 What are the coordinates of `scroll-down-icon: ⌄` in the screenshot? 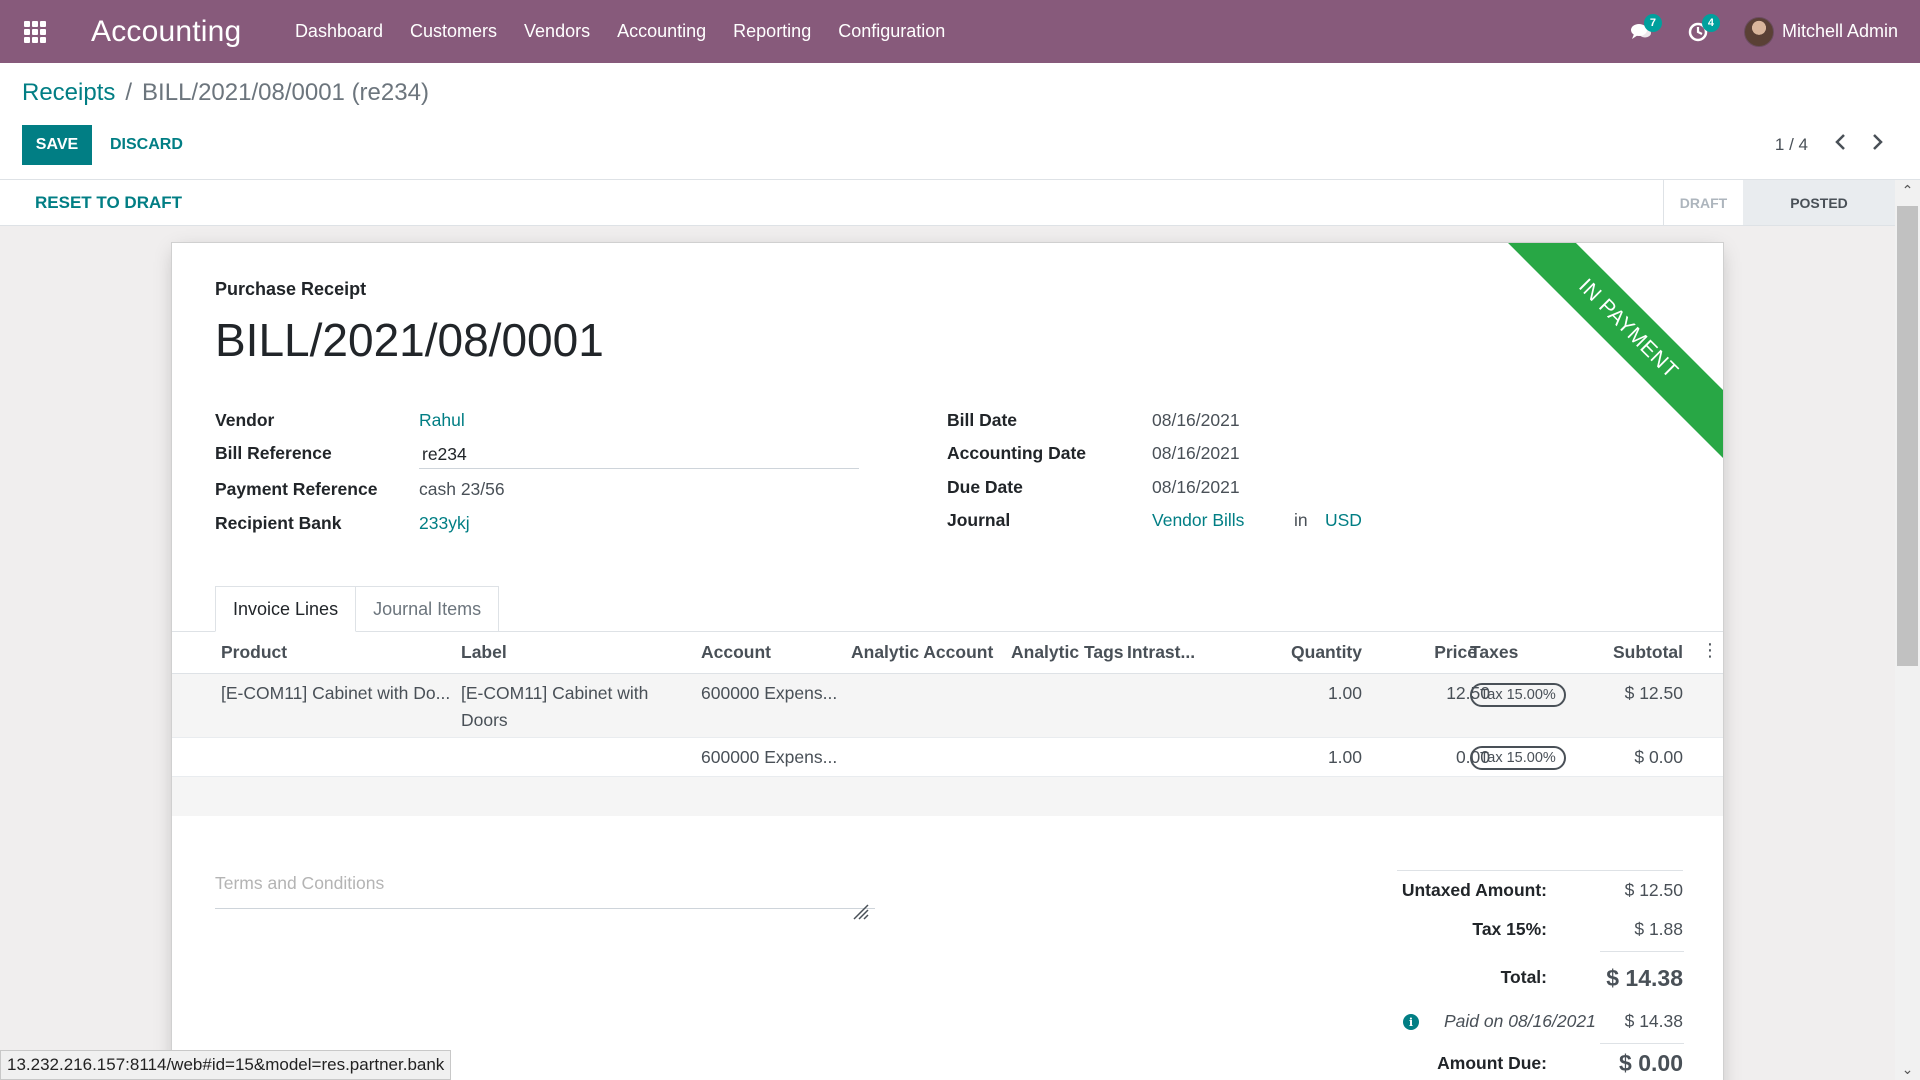 It's located at (1907, 1069).